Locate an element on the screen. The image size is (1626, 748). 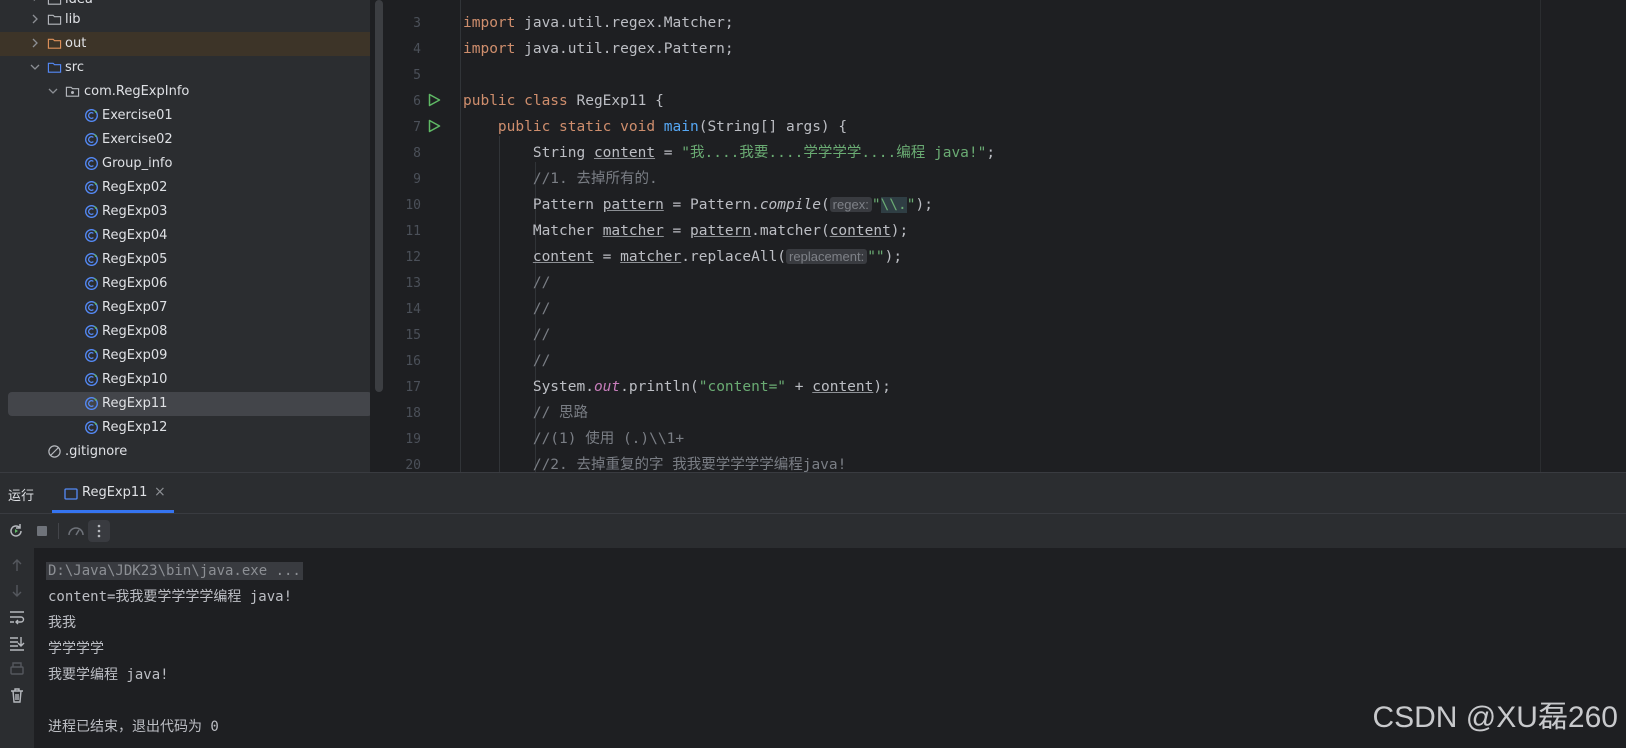
tree-item-class: RegExp05 is located at coordinates (185, 260).